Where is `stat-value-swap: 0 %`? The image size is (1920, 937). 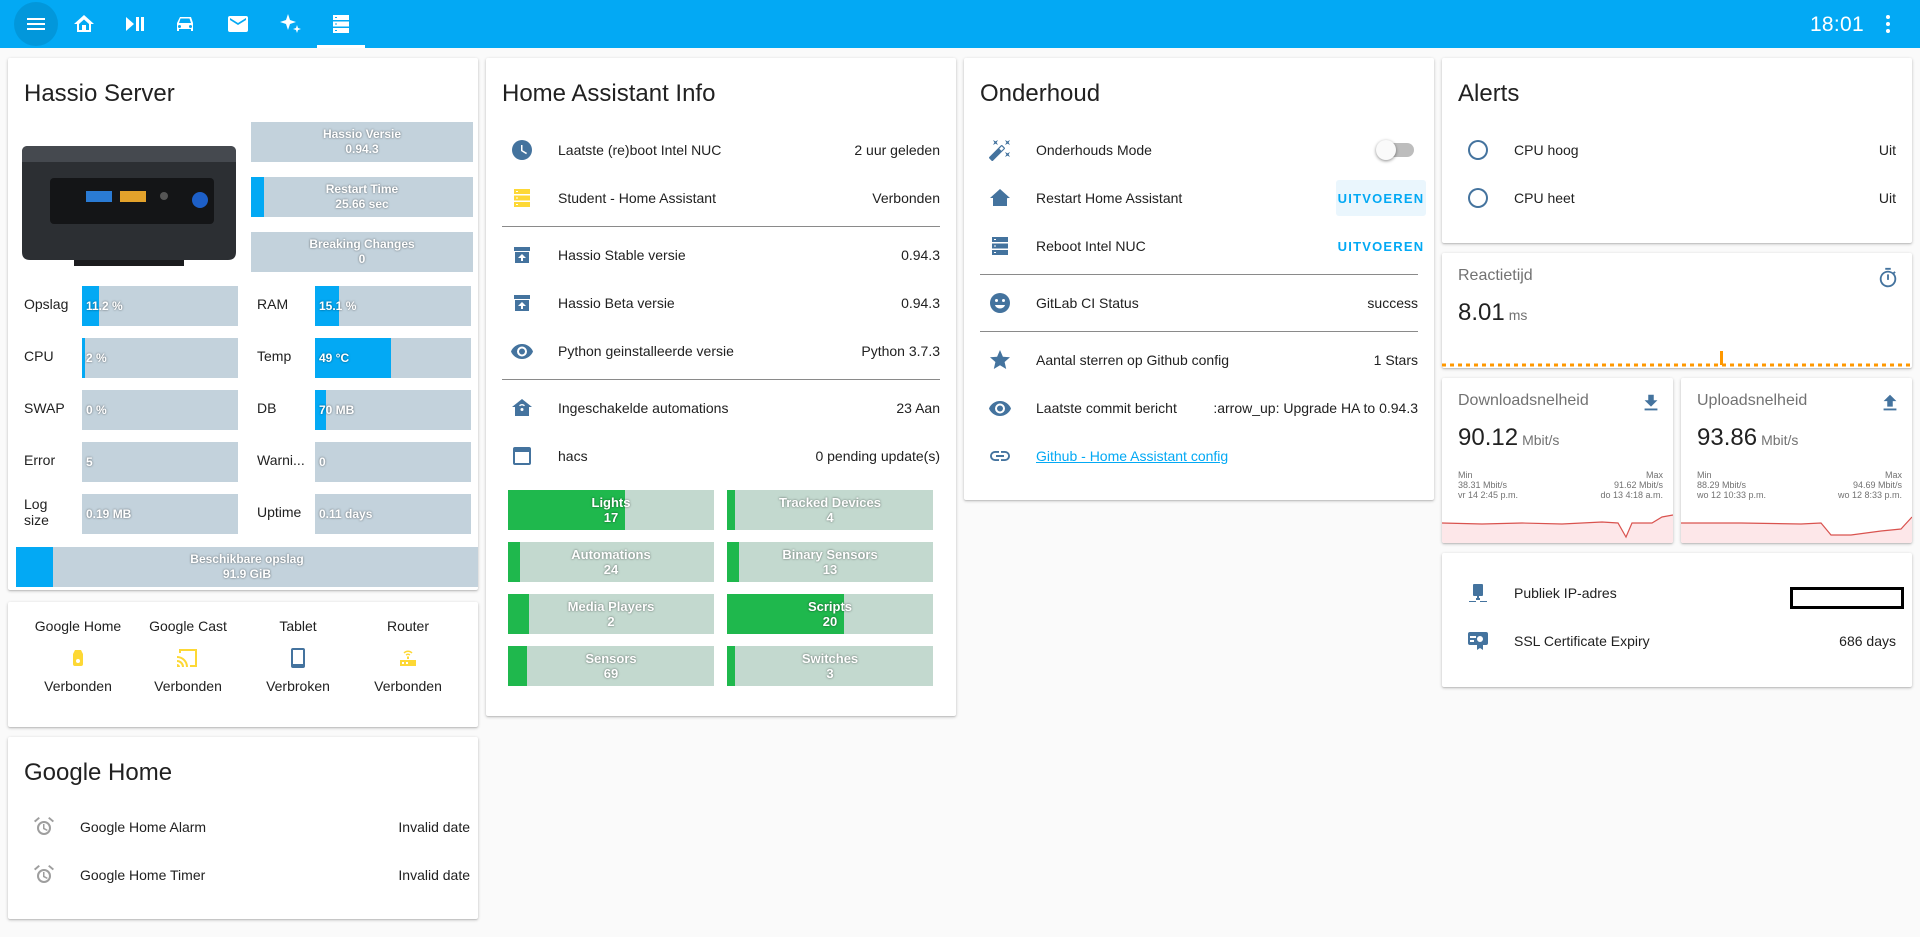
stat-value-swap: 0 % is located at coordinates (96, 410).